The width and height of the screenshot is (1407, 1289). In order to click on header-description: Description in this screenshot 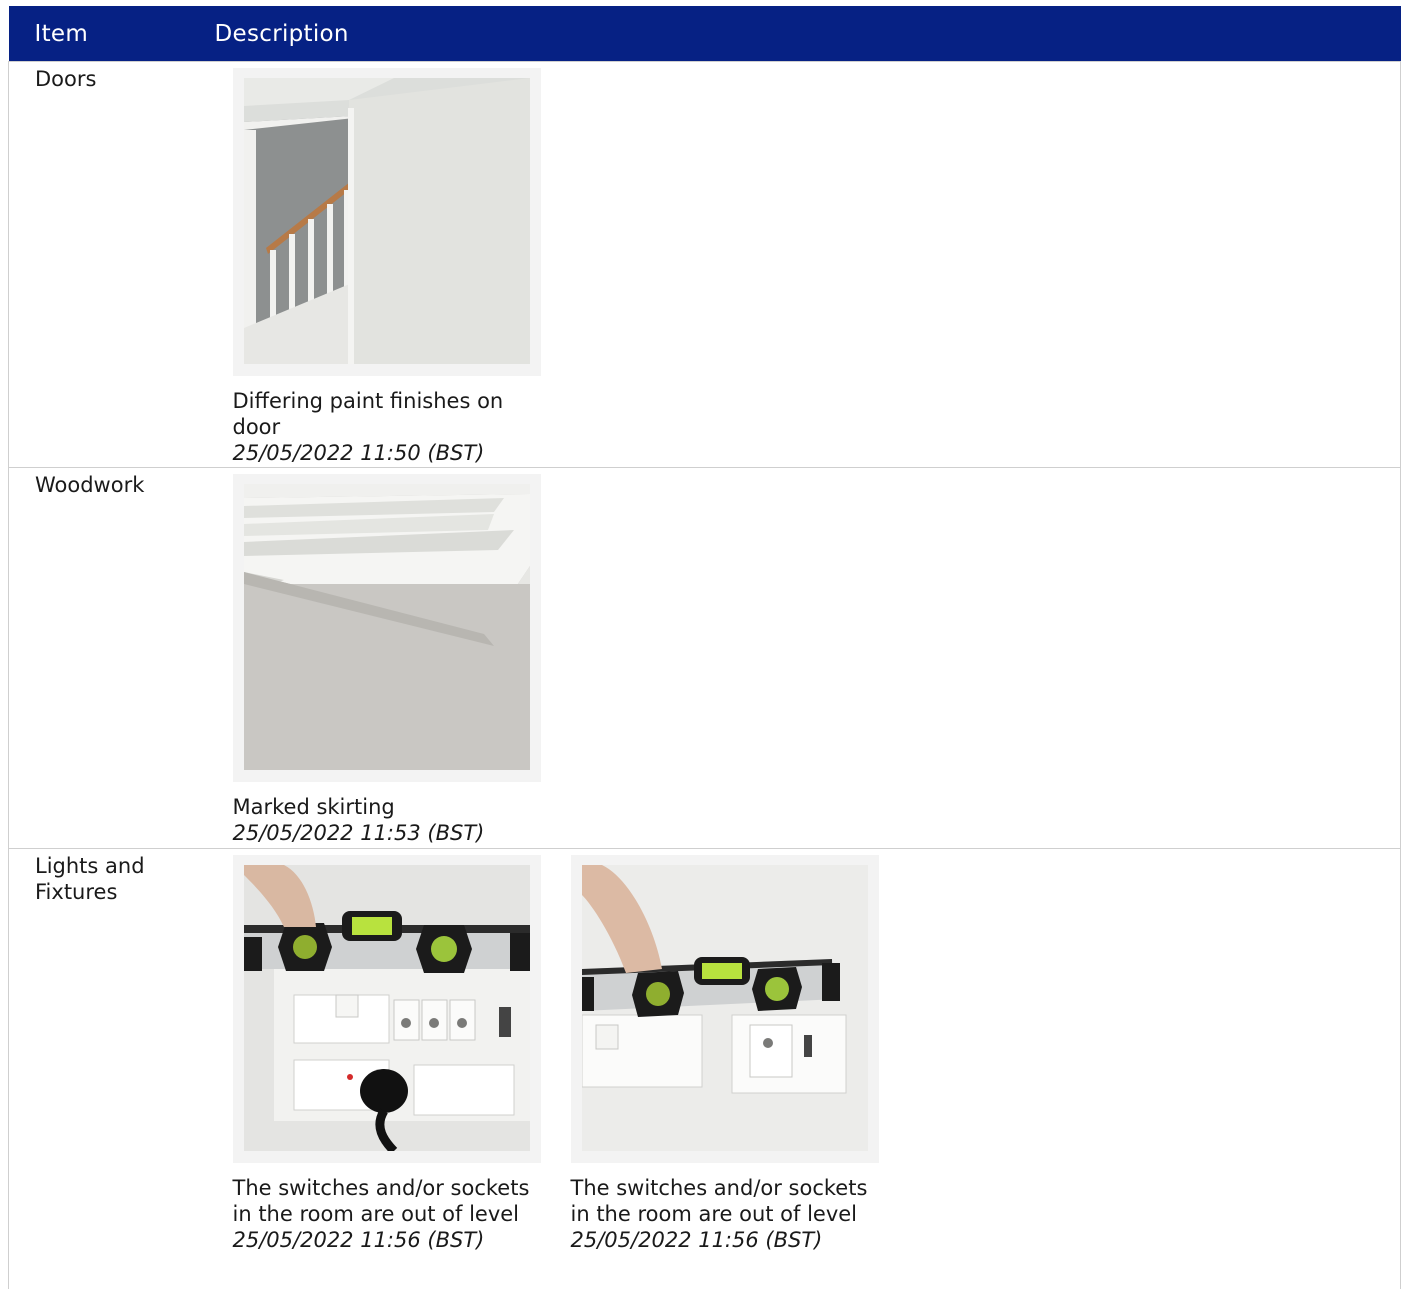, I will do `click(805, 34)`.